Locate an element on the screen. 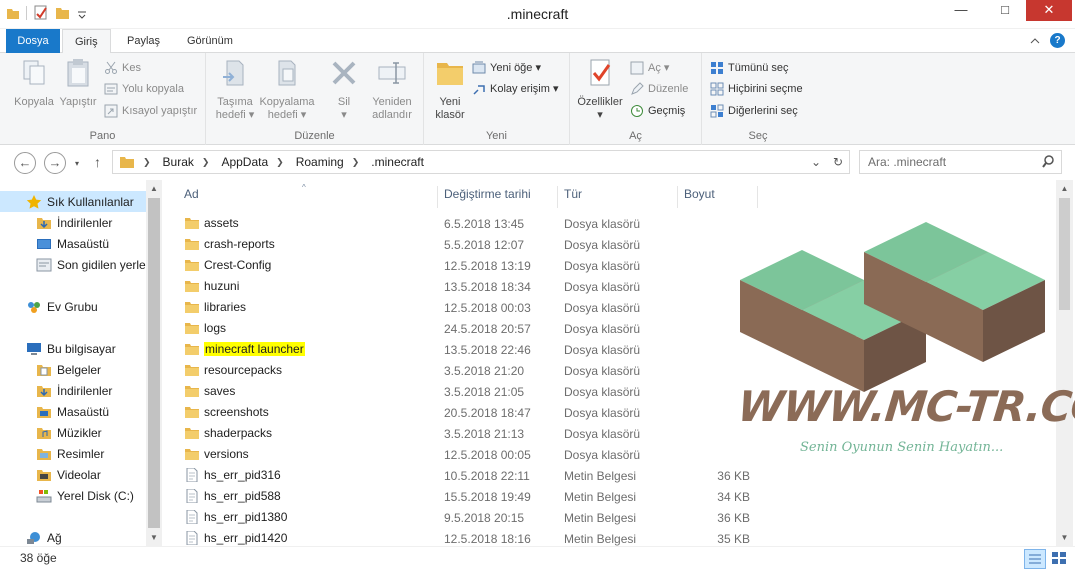  table-row: saves 3.5.2018 21:05 Dosya klasörü is located at coordinates (462, 392).